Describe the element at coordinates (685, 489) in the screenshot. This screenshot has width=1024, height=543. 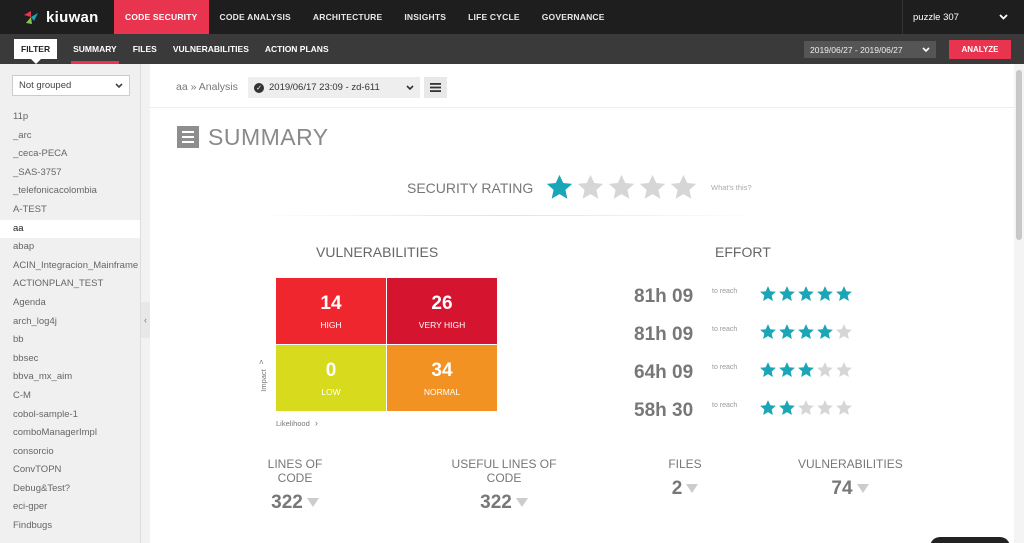
I see `metric-value-wrap: 2` at that location.